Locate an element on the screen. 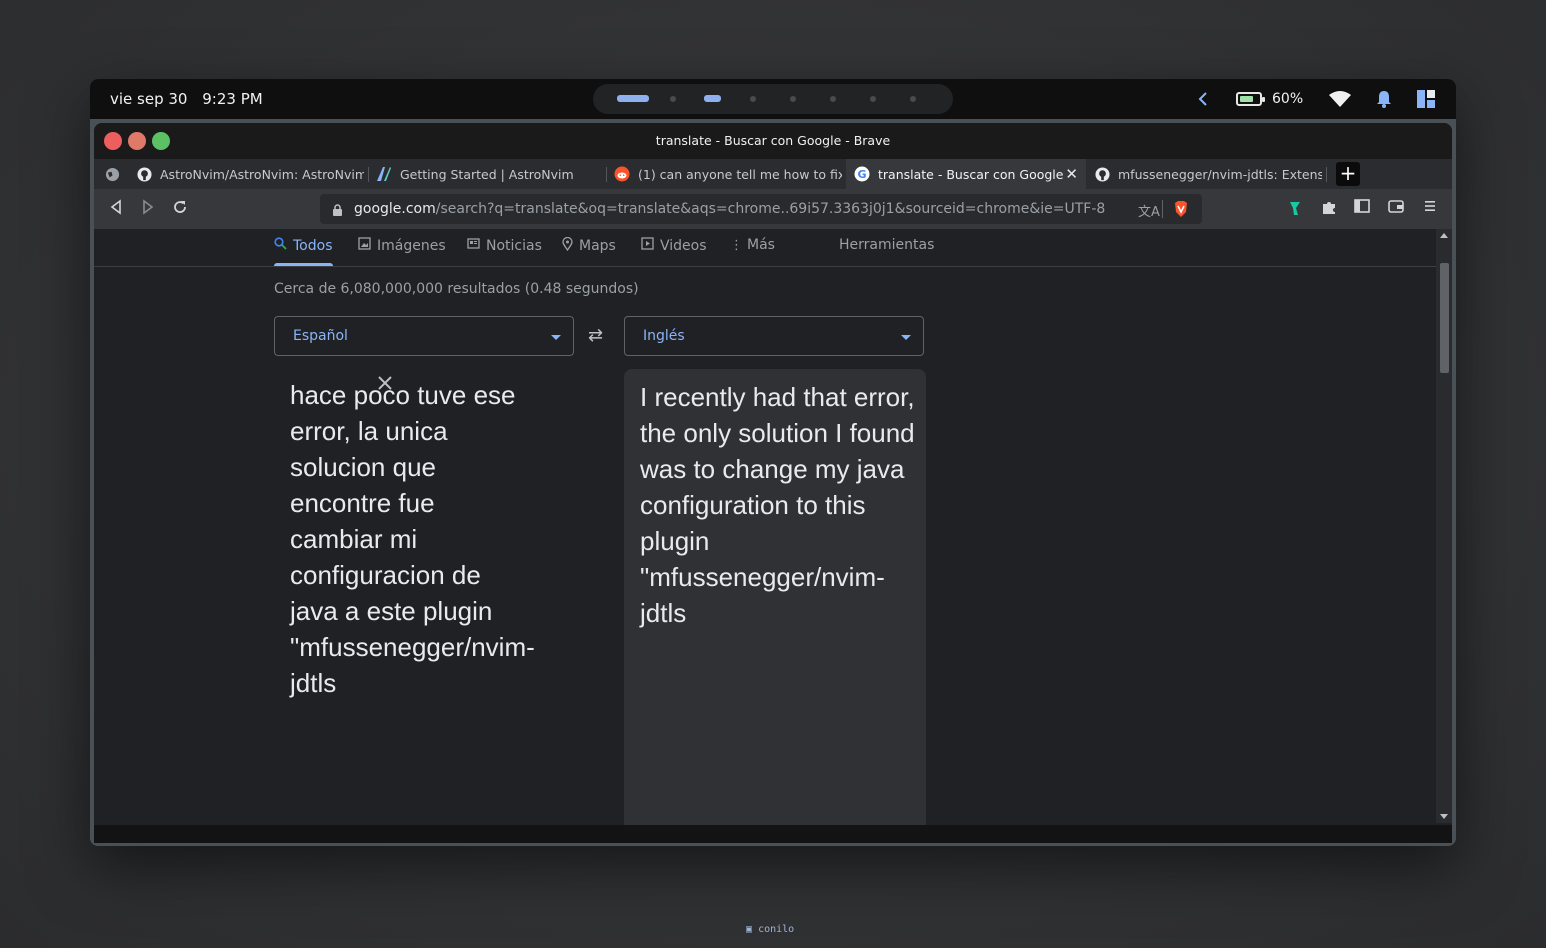 The image size is (1546, 948). tab-label: mfussenegger/nvim-jdtls: Extensi is located at coordinates (1220, 174).